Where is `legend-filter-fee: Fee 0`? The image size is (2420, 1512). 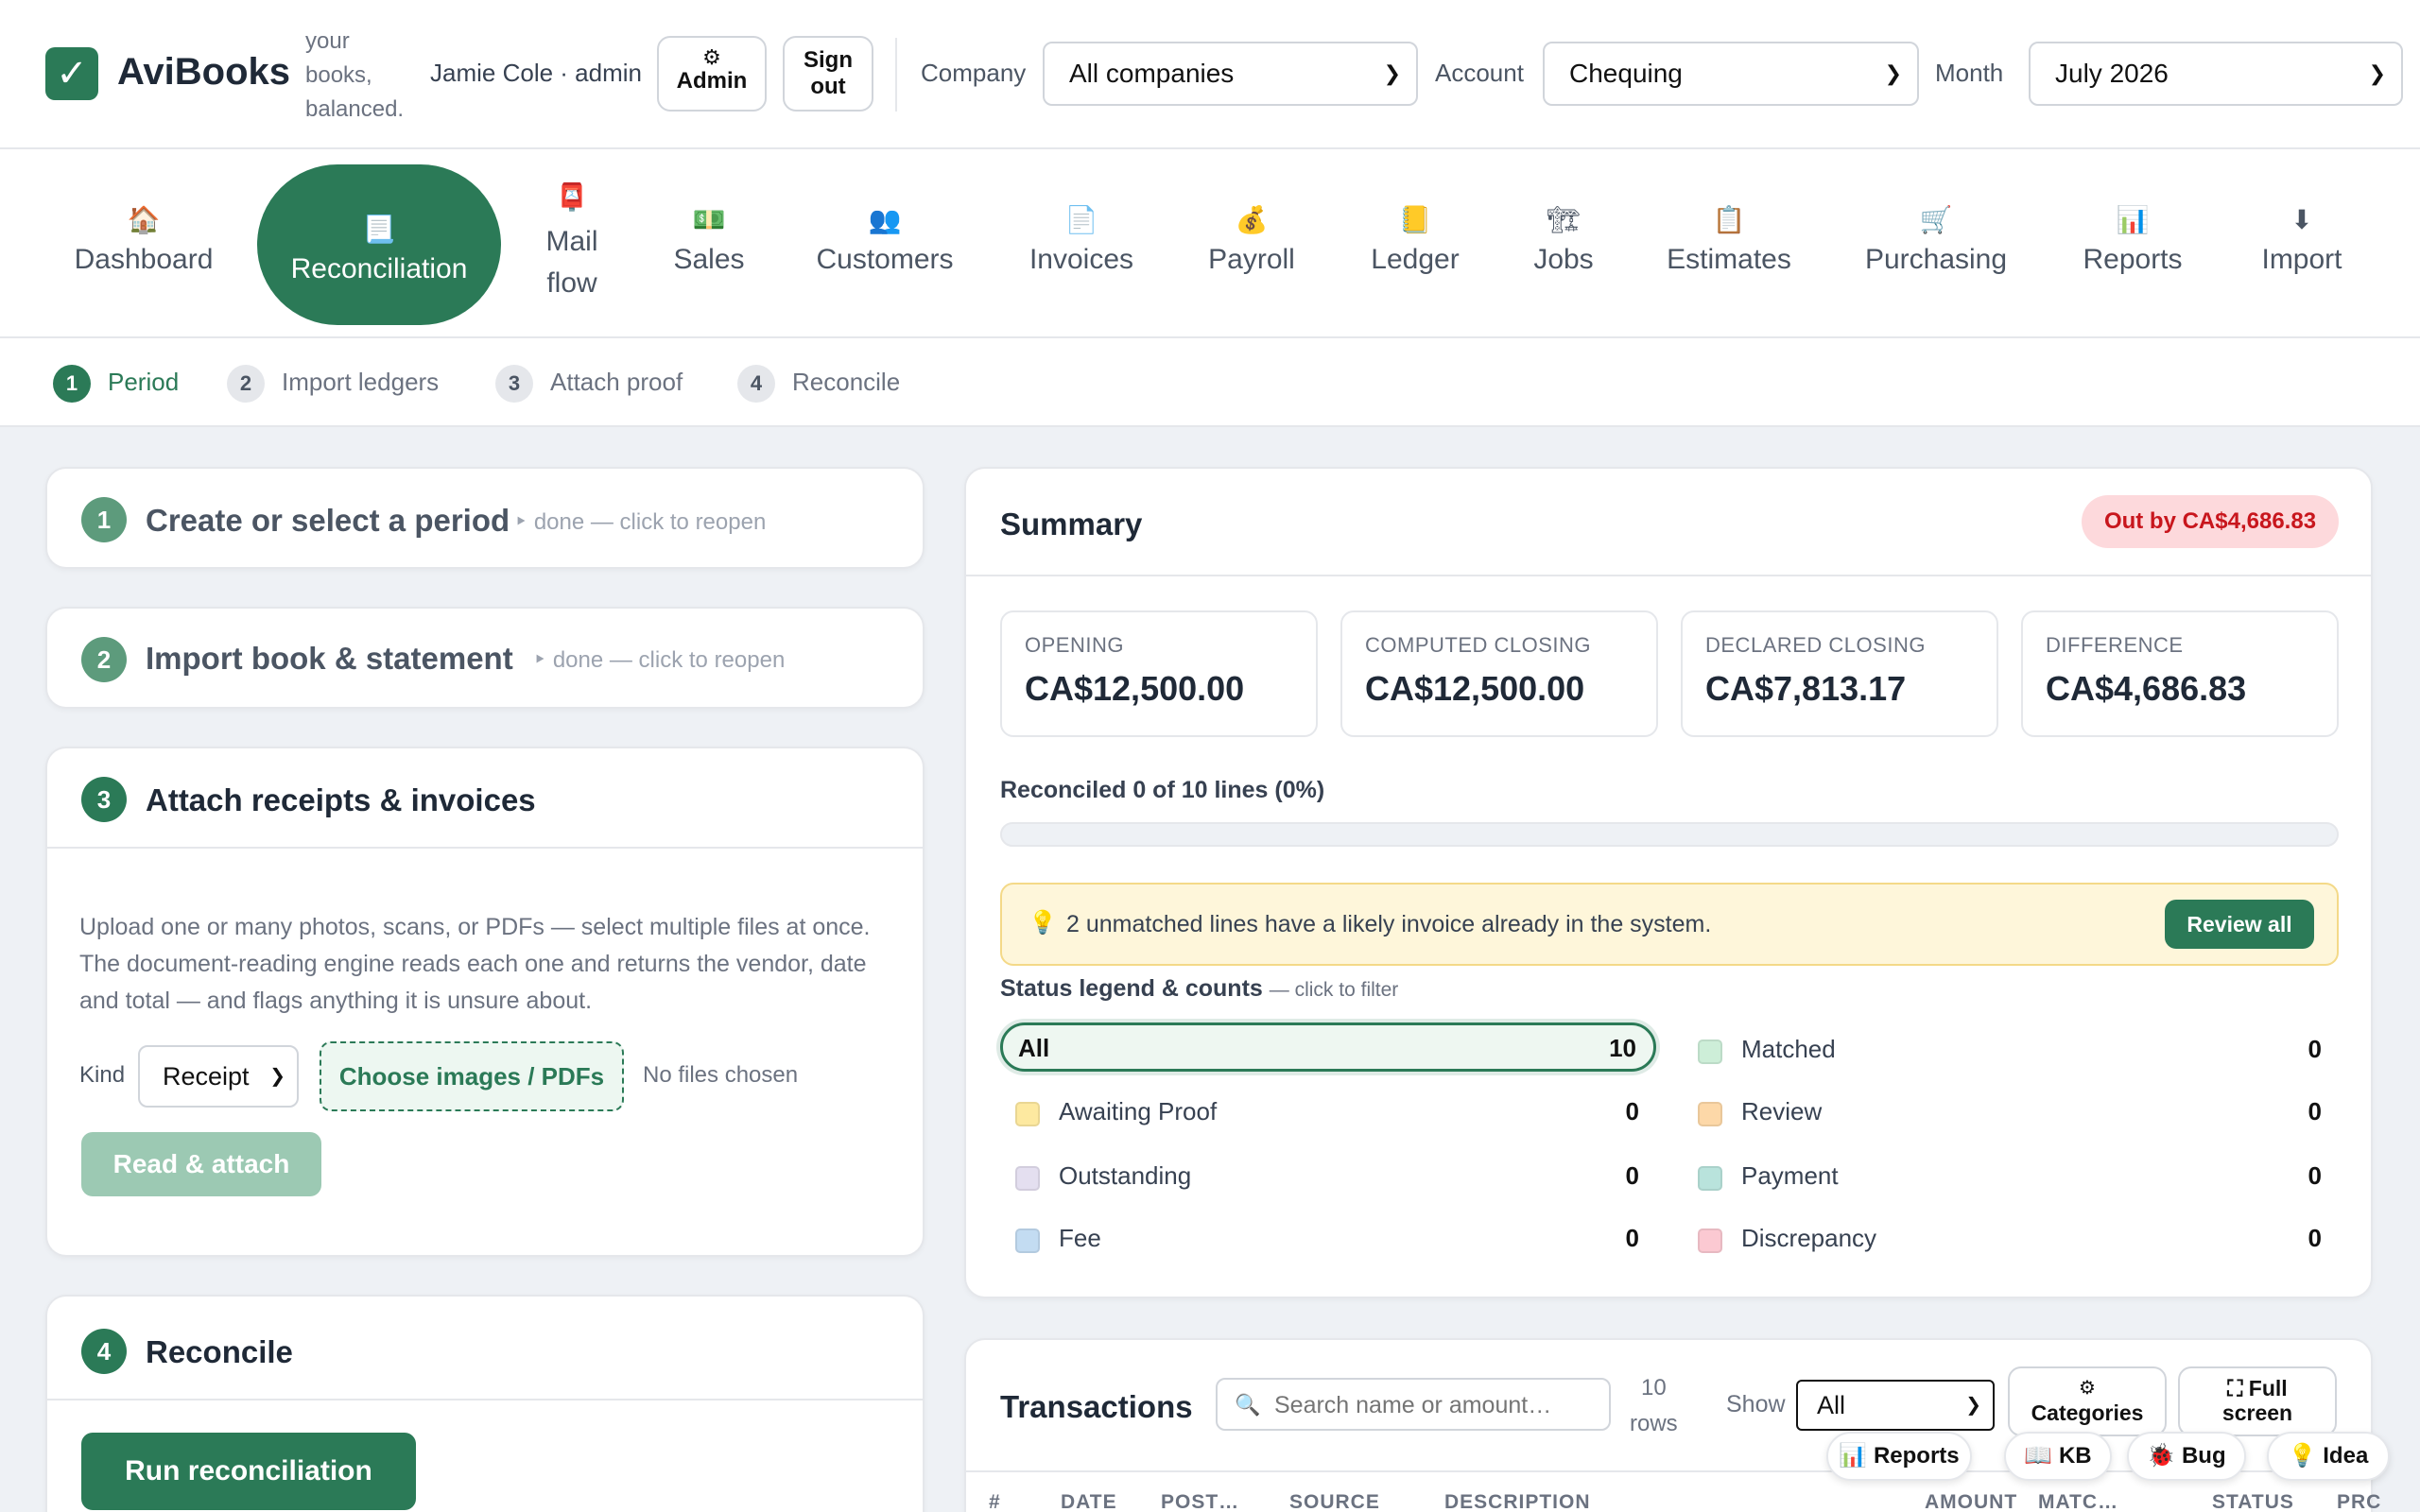
legend-filter-fee: Fee 0 is located at coordinates (1328, 1238).